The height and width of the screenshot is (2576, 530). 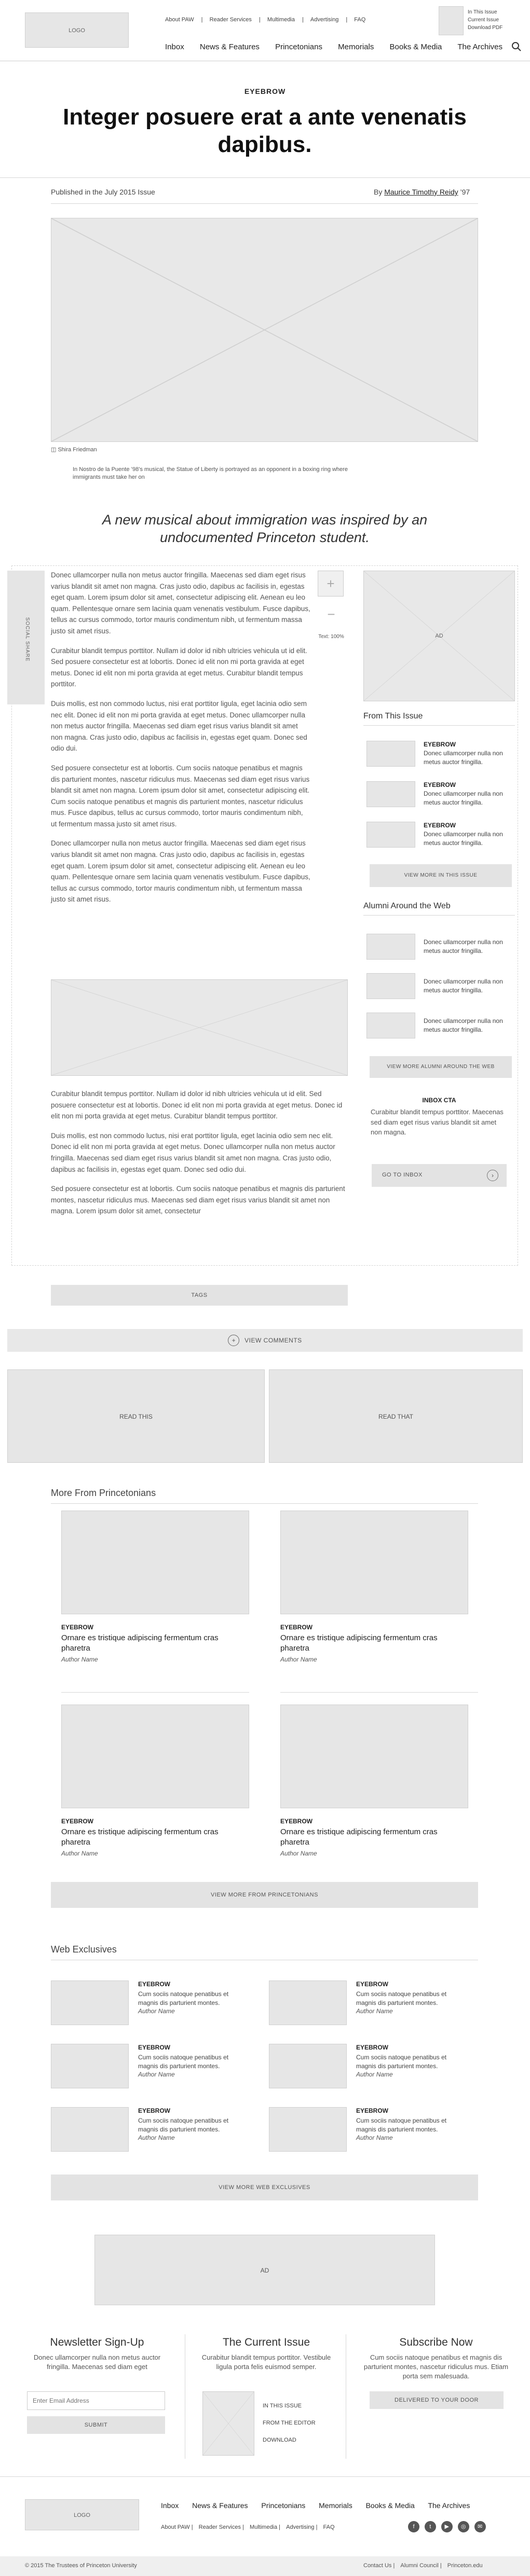 What do you see at coordinates (419, 2566) in the screenshot?
I see `footer-alumni-council-link: Alumni Council` at bounding box center [419, 2566].